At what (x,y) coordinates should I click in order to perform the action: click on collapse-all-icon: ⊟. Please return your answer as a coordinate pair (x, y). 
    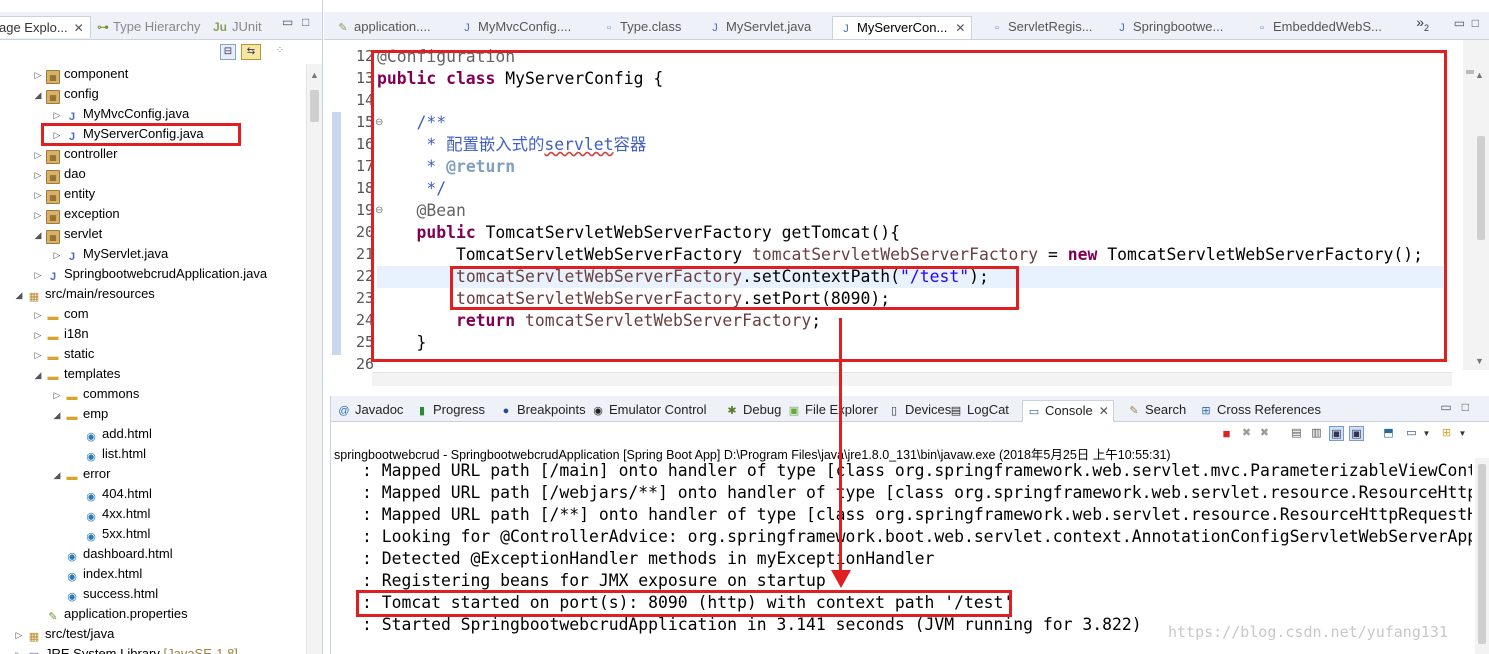
    Looking at the image, I should click on (228, 52).